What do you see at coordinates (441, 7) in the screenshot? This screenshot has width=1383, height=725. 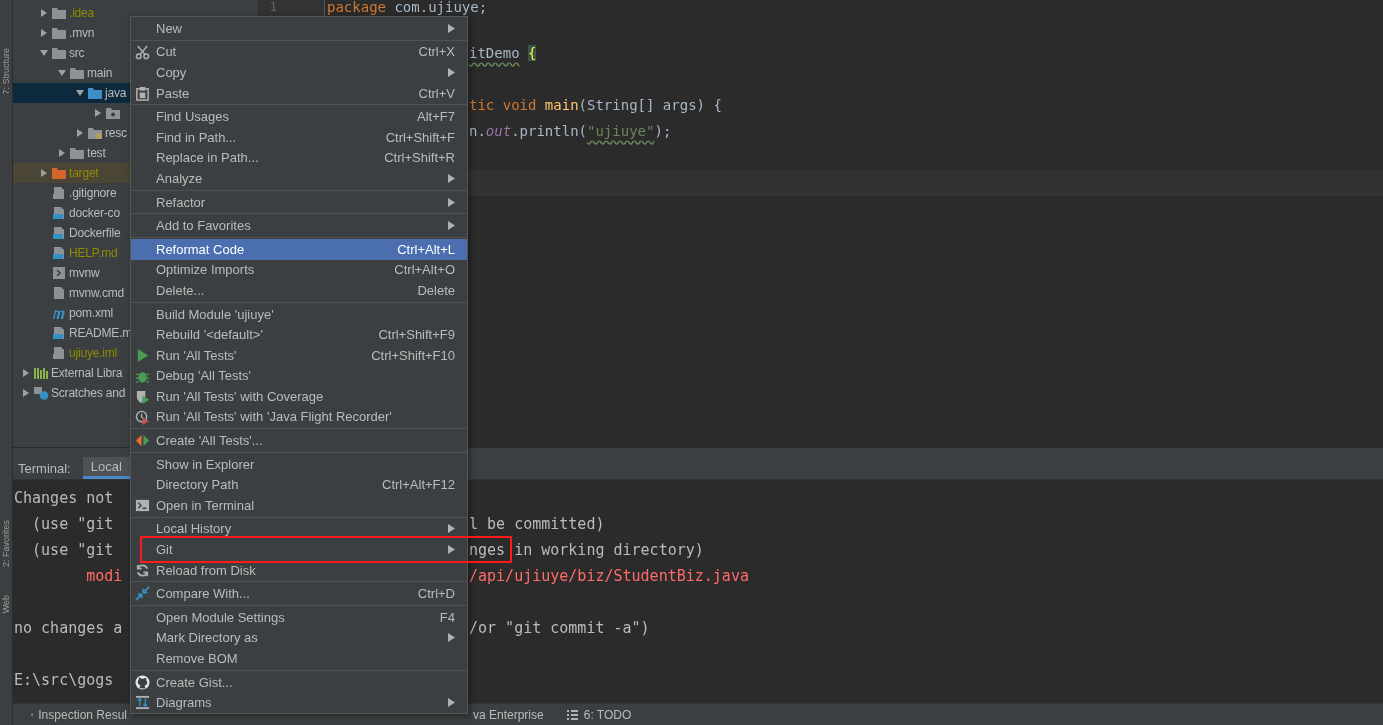 I see `code-token: com.ujiuye;` at bounding box center [441, 7].